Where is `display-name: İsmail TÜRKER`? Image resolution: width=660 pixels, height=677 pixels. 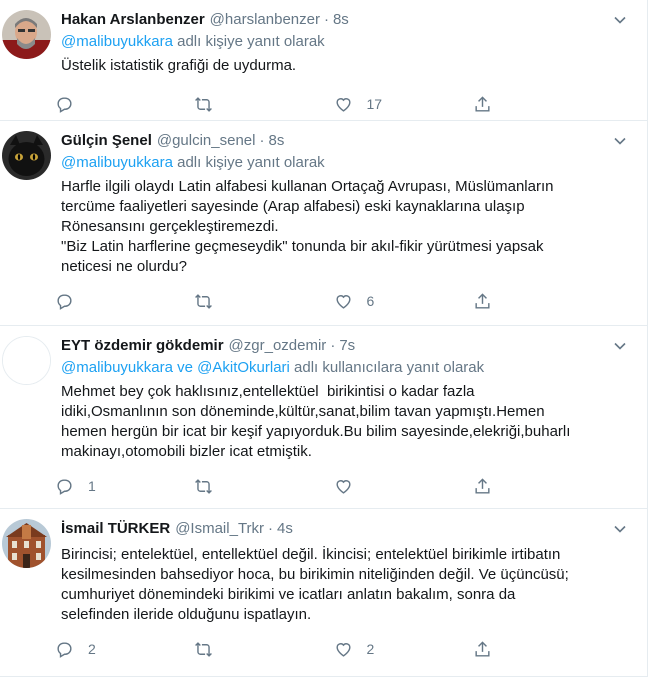
display-name: İsmail TÜRKER is located at coordinates (115, 529).